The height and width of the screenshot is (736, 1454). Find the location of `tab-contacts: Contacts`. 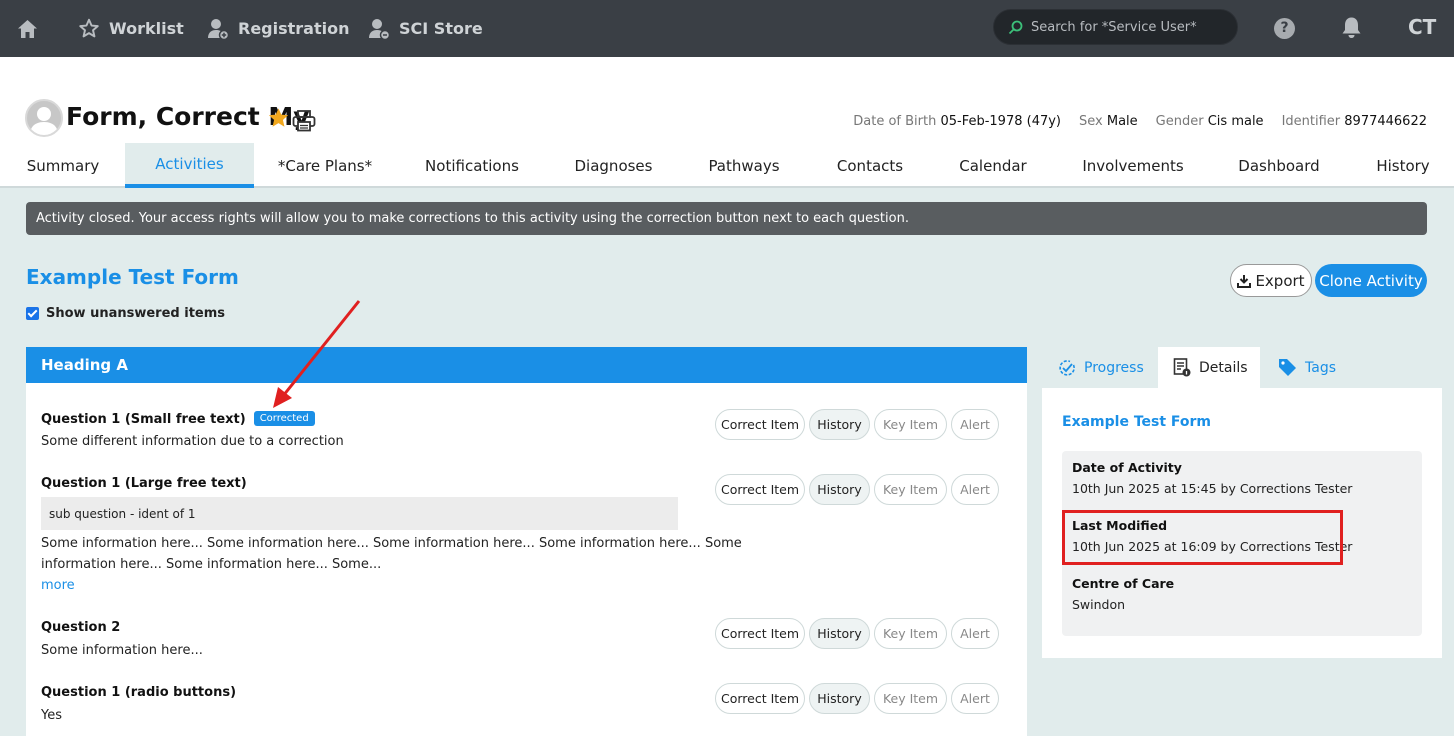

tab-contacts: Contacts is located at coordinates (870, 165).